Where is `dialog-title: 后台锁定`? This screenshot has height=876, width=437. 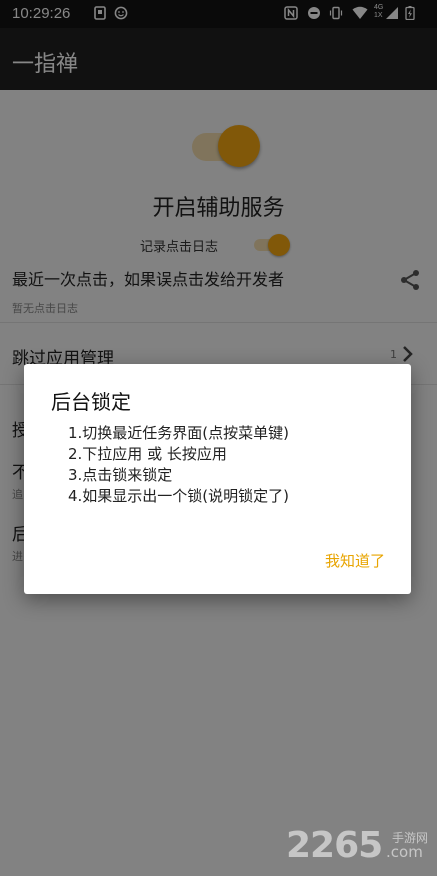
dialog-title: 后台锁定 is located at coordinates (91, 402).